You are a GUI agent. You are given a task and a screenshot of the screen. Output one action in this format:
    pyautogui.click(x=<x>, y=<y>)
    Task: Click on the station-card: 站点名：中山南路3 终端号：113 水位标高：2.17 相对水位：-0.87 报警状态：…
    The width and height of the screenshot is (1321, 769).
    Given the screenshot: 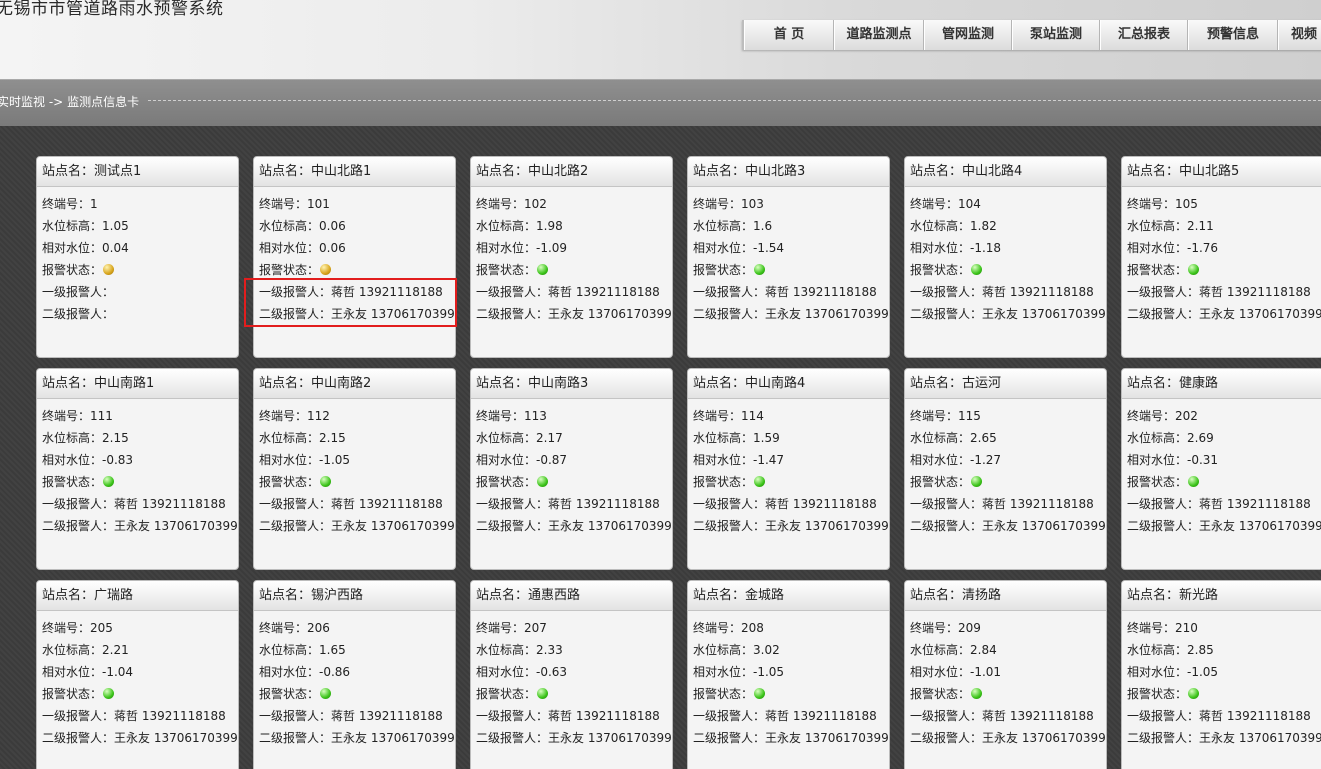 What is the action you would take?
    pyautogui.click(x=571, y=469)
    